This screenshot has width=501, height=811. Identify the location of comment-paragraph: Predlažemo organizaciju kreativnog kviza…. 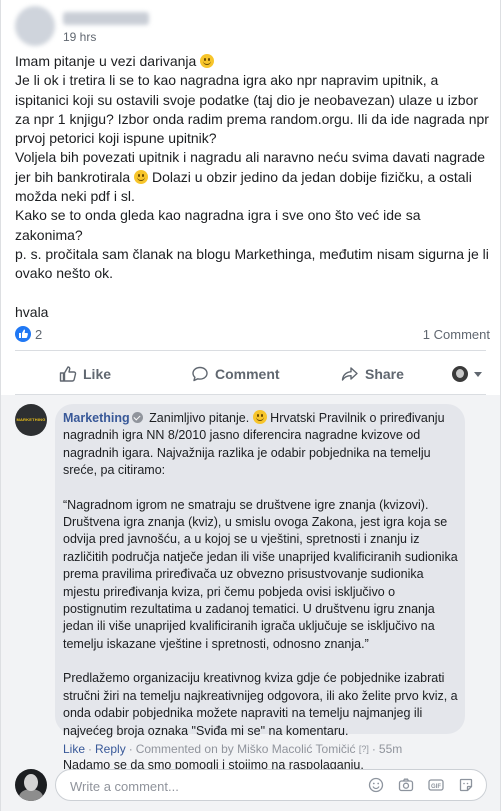
(260, 704).